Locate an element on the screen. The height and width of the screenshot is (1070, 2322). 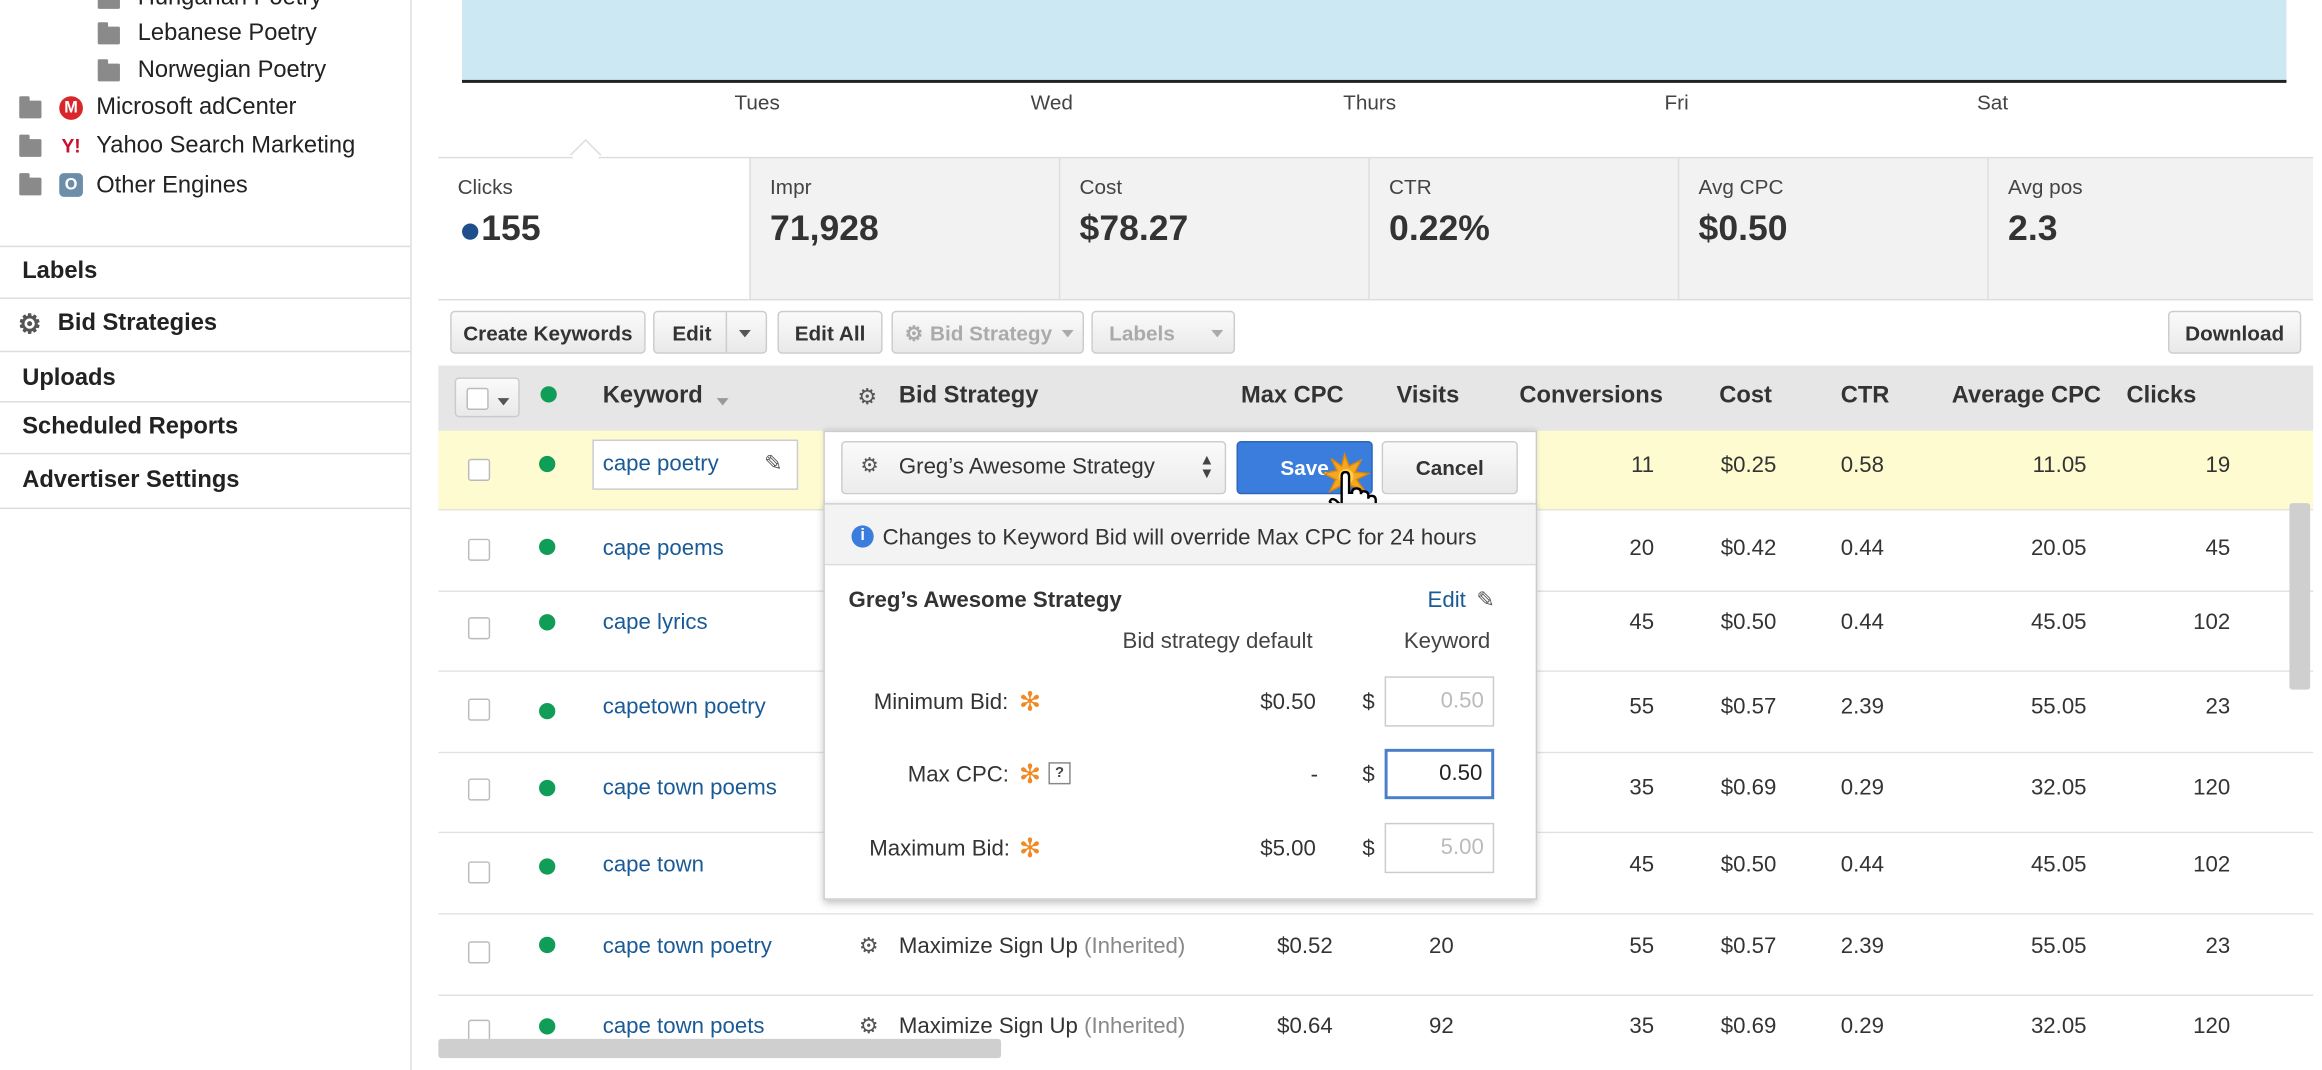
column-header-bid-strategy: Bid Strategy is located at coordinates (969, 396).